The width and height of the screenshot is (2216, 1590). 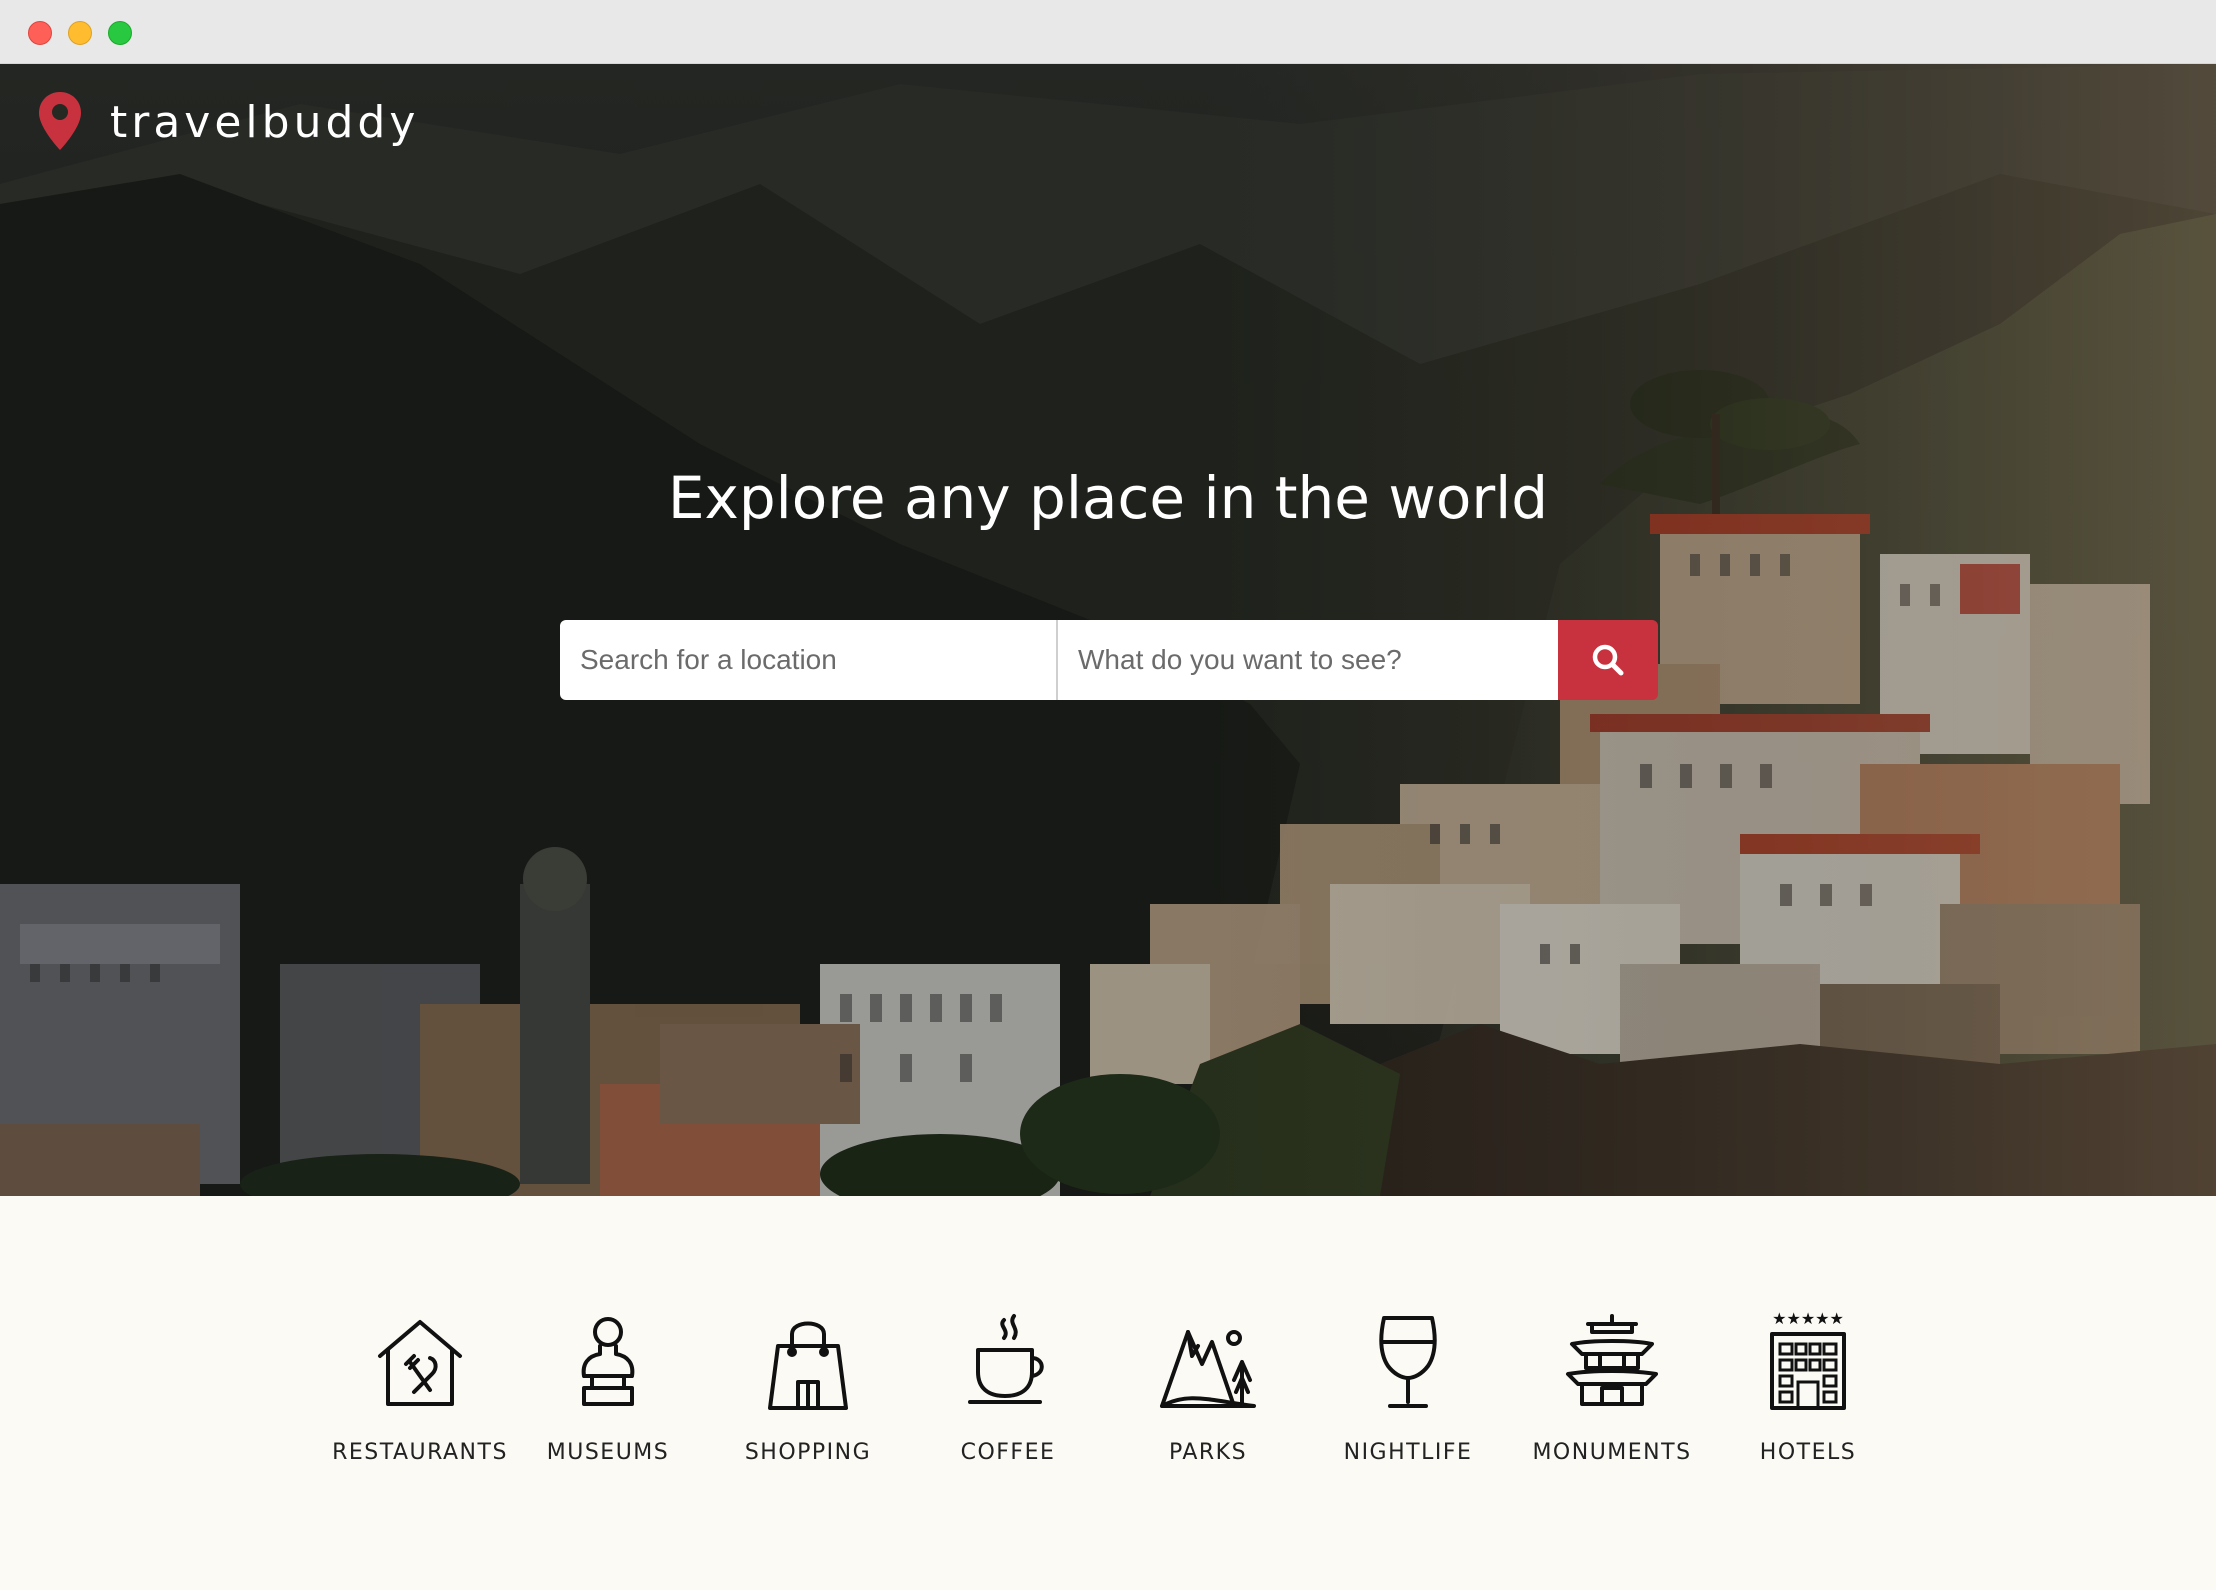 I want to click on category-shopping: SHOPPING, so click(x=808, y=1392).